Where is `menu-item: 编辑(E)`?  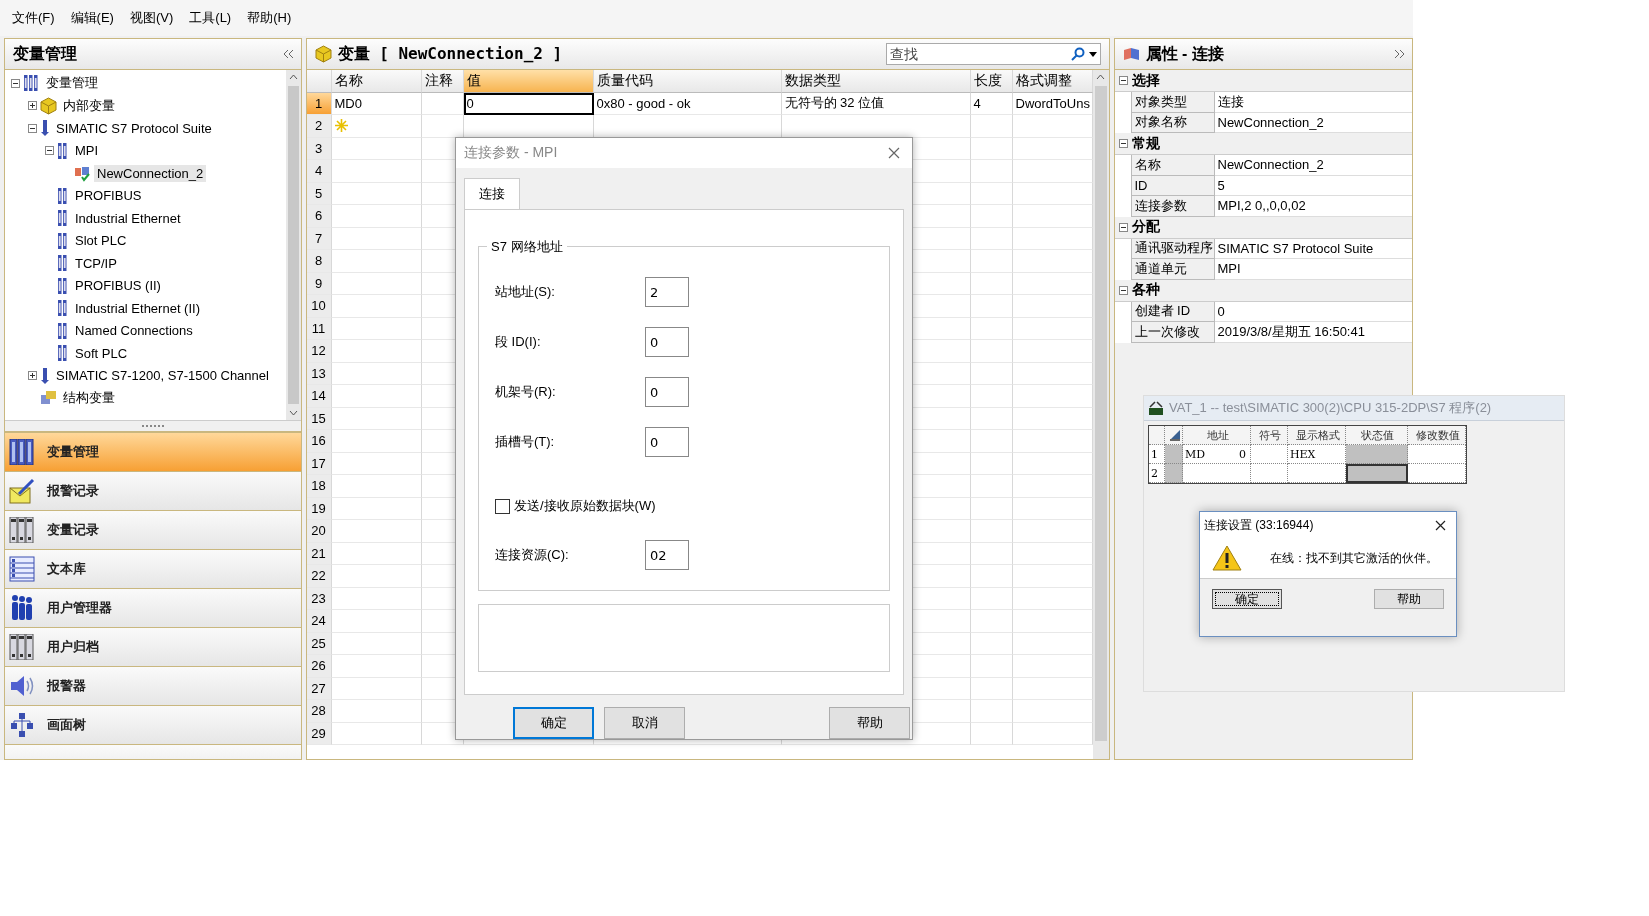
menu-item: 编辑(E) is located at coordinates (92, 18).